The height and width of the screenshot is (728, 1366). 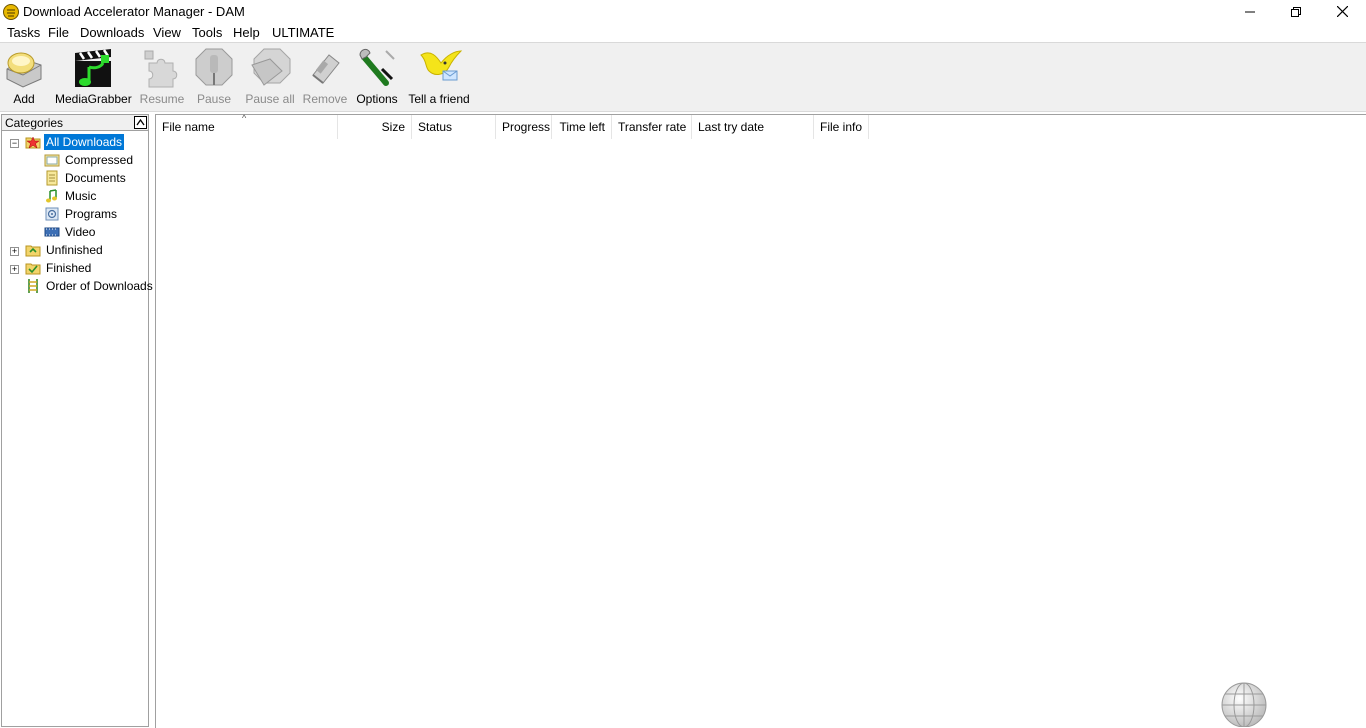 What do you see at coordinates (207, 32) in the screenshot?
I see `menu-tools: Tools` at bounding box center [207, 32].